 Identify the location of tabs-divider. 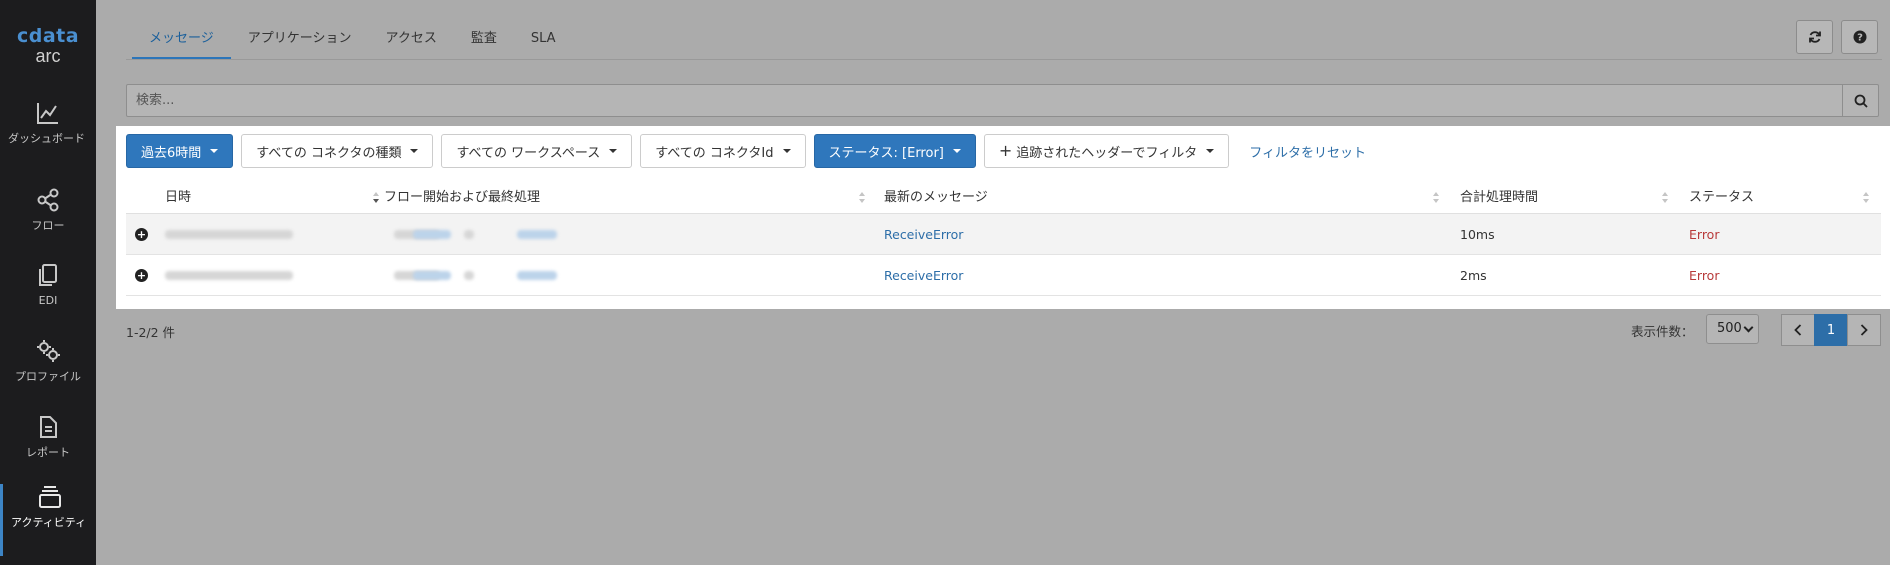
(1004, 59).